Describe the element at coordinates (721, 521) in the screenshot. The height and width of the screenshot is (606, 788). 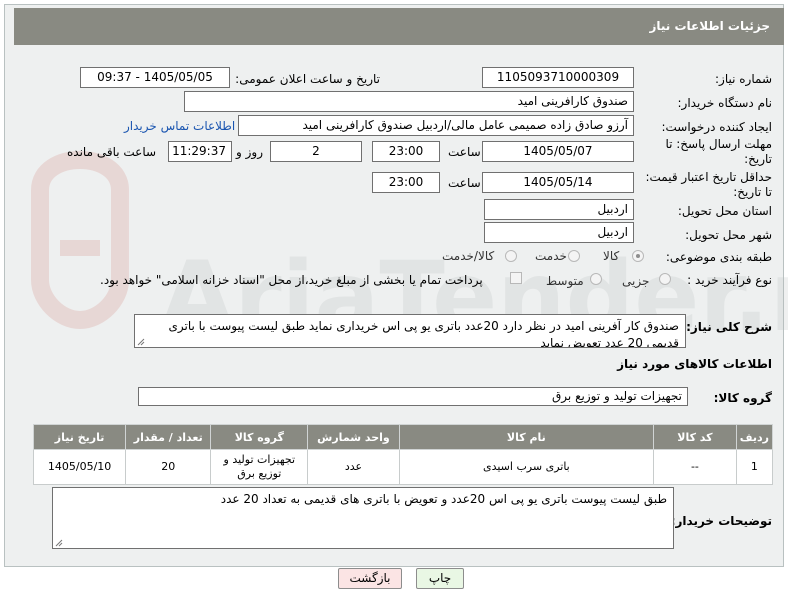
I see `buyer-notes-label: توضیحات خریدار:` at that location.